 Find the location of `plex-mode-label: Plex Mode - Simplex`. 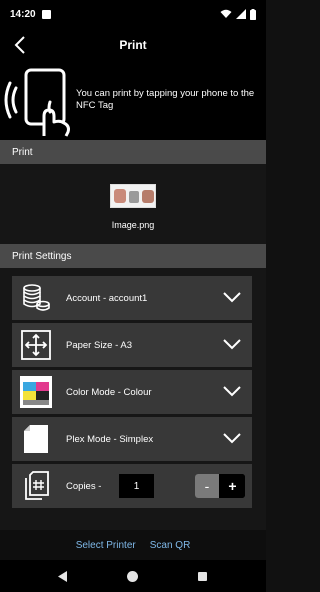

plex-mode-label: Plex Mode - Simplex is located at coordinates (110, 439).